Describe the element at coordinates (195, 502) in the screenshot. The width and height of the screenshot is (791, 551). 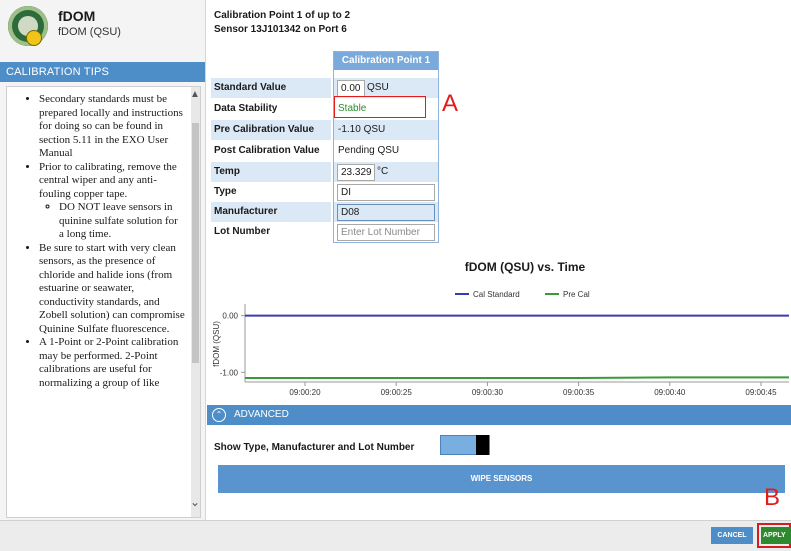
I see `chevron-down-icon: ⌄` at that location.